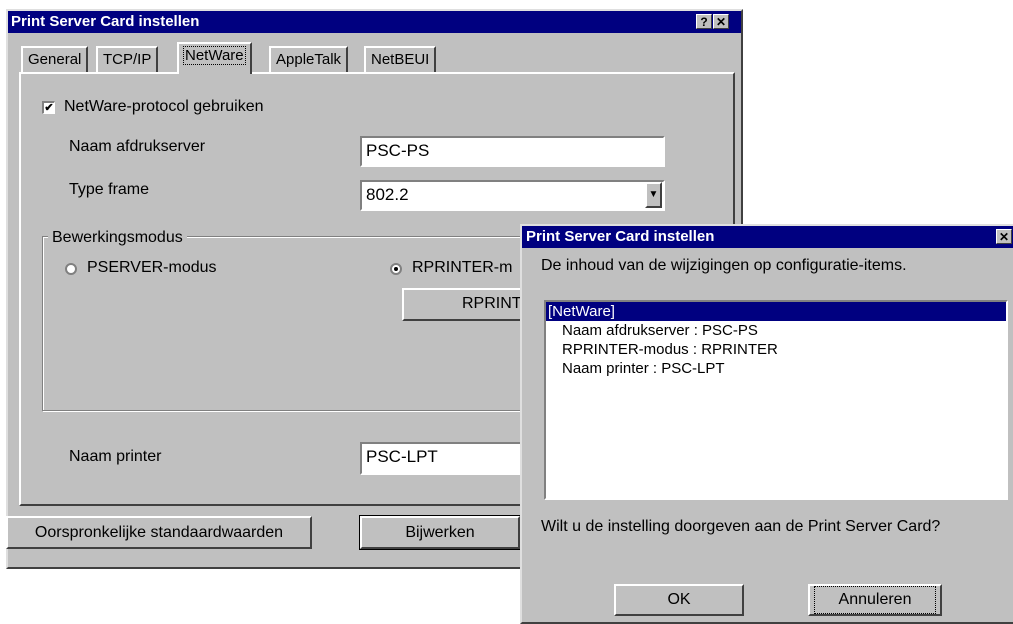 The height and width of the screenshot is (624, 1013). What do you see at coordinates (159, 532) in the screenshot?
I see `restore-defaults-button: Oorspronkelijke standaardwaarden` at bounding box center [159, 532].